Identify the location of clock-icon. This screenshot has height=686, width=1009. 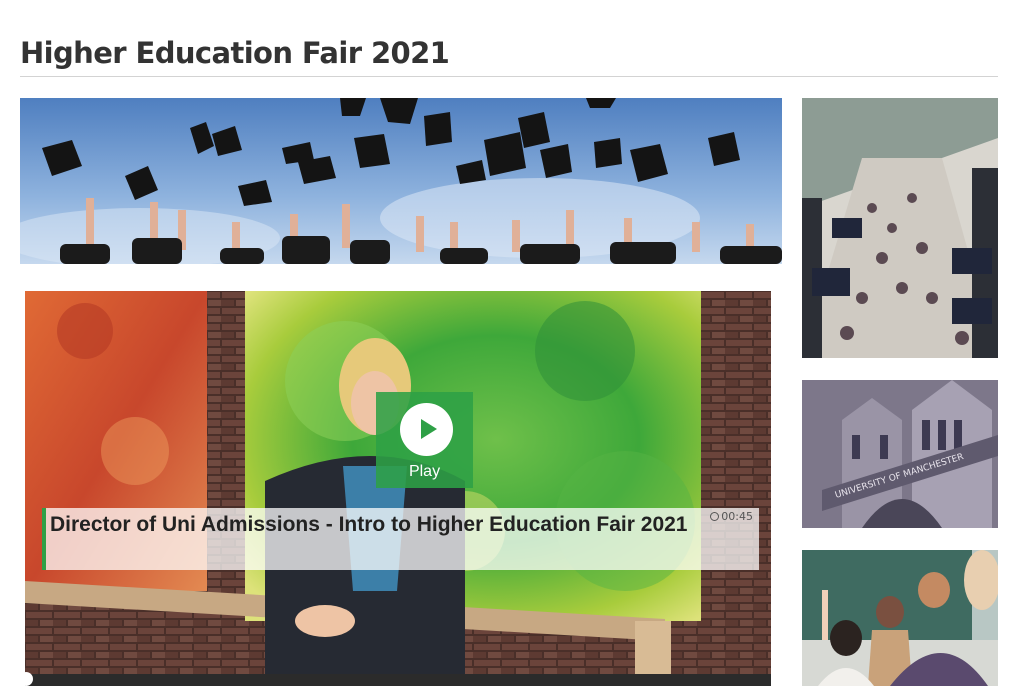
(715, 516).